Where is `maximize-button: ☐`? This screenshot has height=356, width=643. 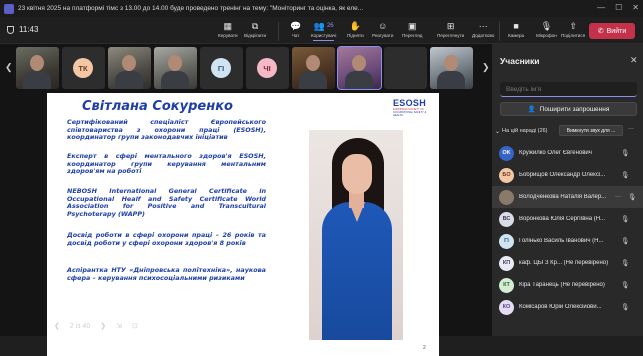 maximize-button: ☐ is located at coordinates (618, 7).